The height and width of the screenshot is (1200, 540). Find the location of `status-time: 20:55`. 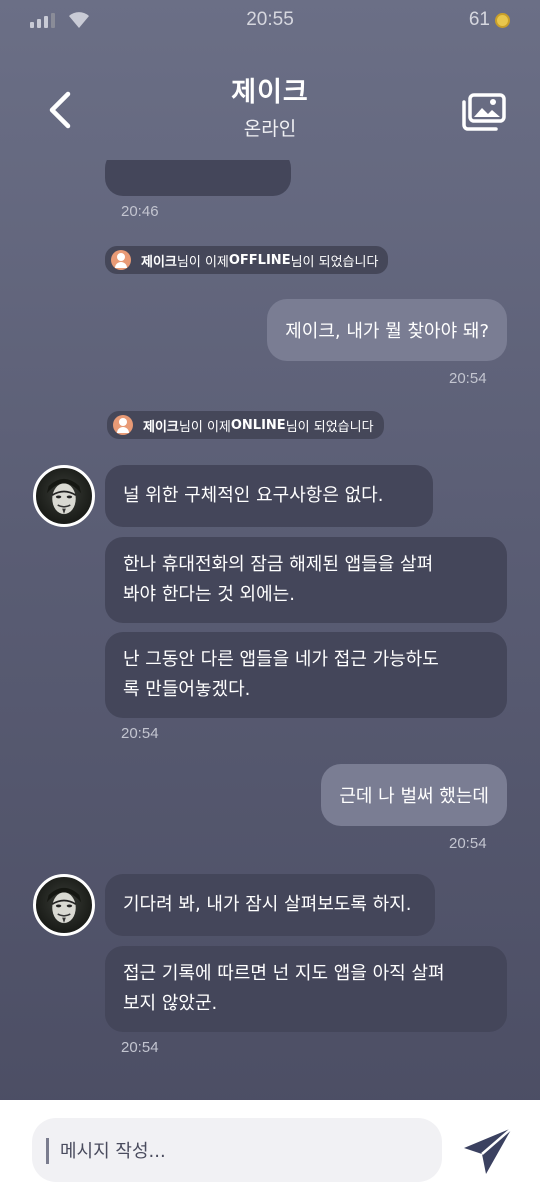

status-time: 20:55 is located at coordinates (270, 19).